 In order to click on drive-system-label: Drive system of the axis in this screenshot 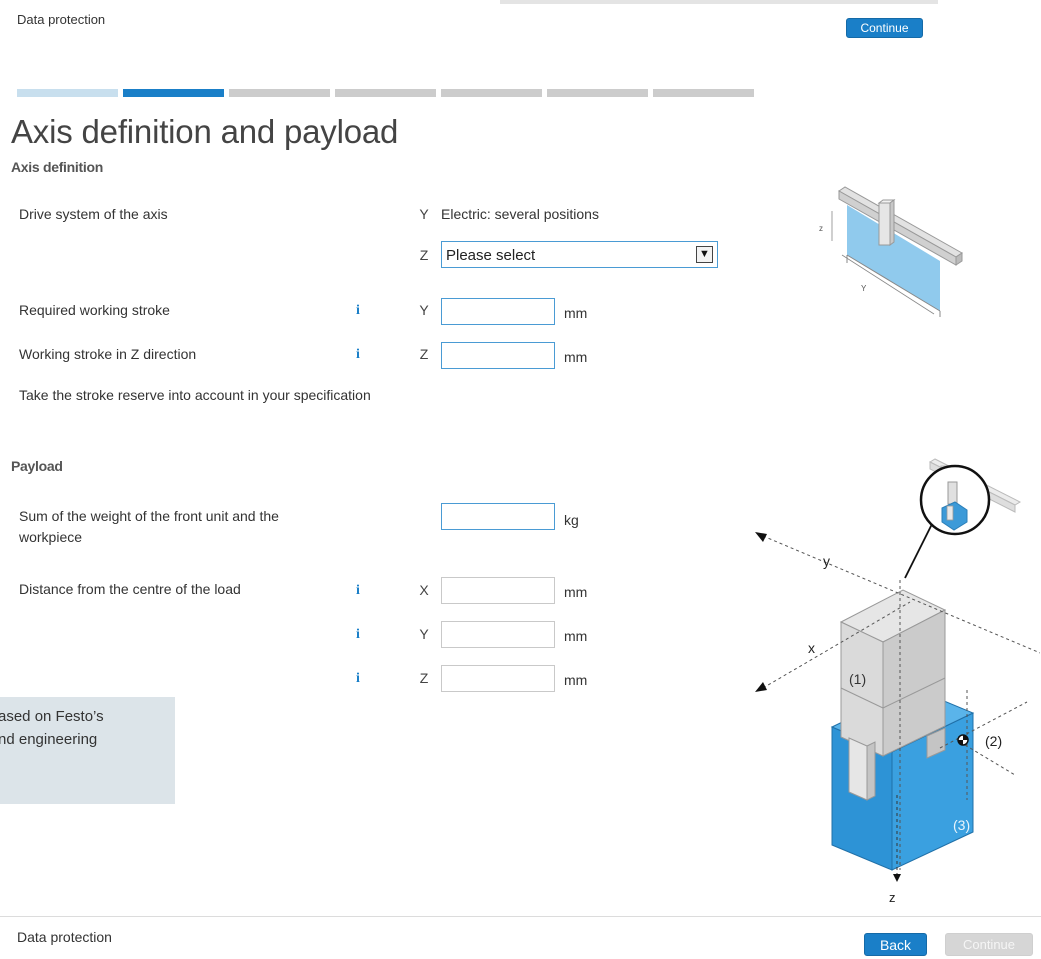, I will do `click(93, 214)`.